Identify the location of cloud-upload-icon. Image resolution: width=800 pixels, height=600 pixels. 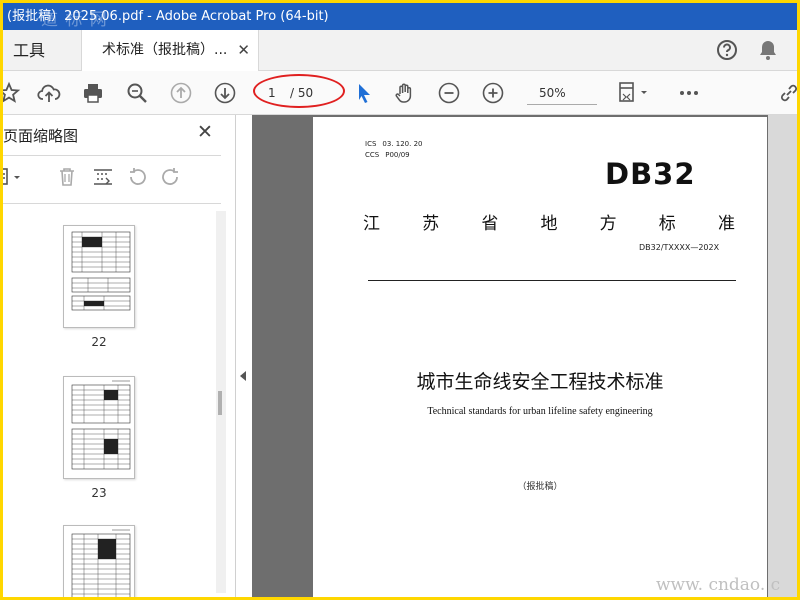
(49, 93).